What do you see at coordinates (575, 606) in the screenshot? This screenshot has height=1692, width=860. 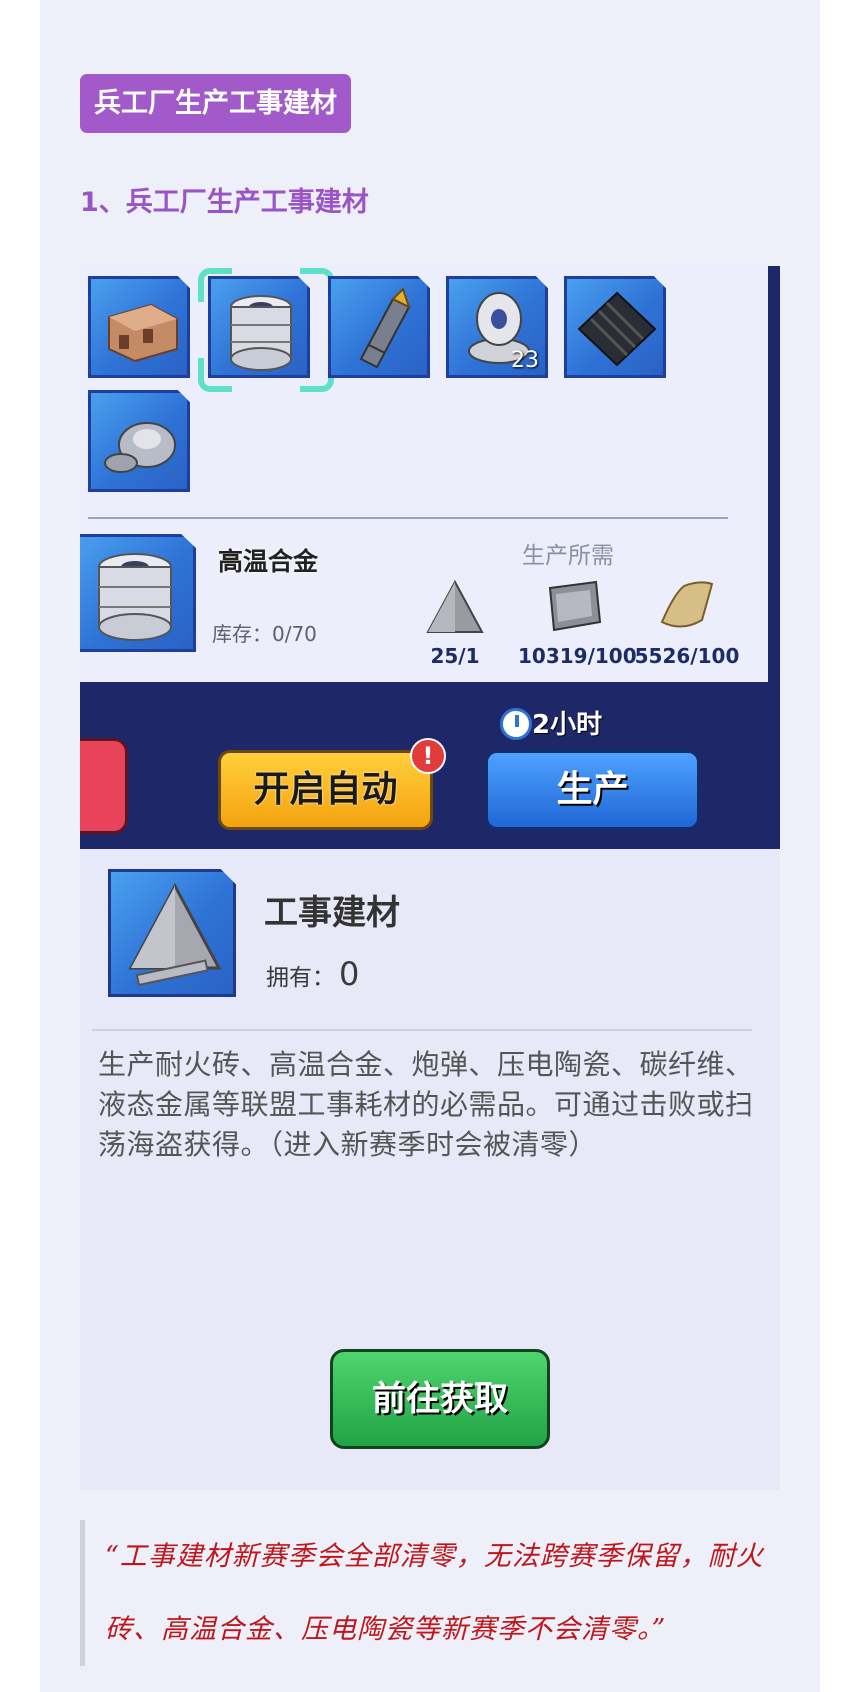 I see `steel-plate-icon` at bounding box center [575, 606].